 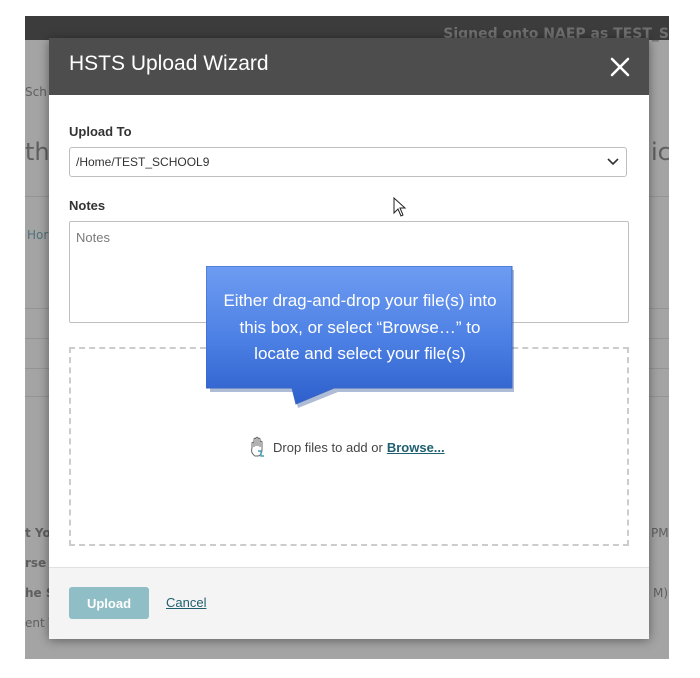 I want to click on callout-line: this box, or select “Browse…” to, so click(x=360, y=327).